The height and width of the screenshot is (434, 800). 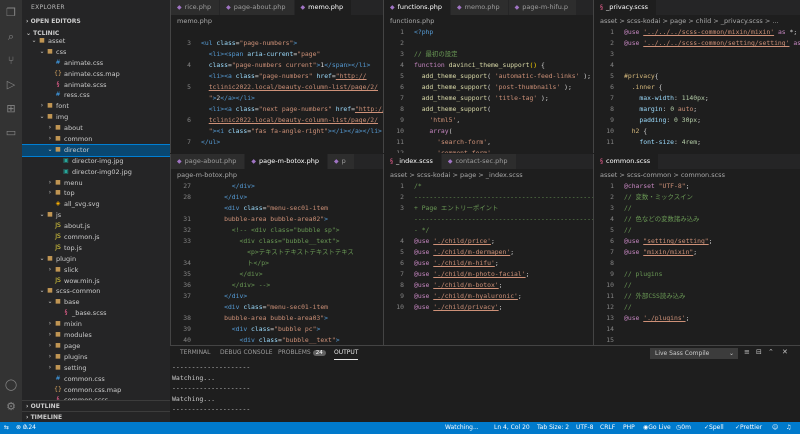 I want to click on editor-tab: ◆ contact-sec.php, so click(x=479, y=161).